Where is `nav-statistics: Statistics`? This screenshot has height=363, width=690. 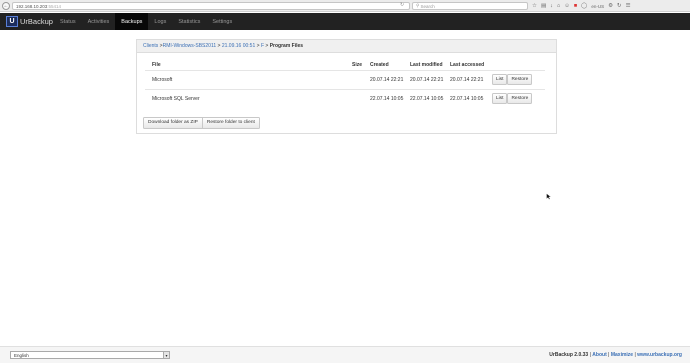 nav-statistics: Statistics is located at coordinates (189, 21).